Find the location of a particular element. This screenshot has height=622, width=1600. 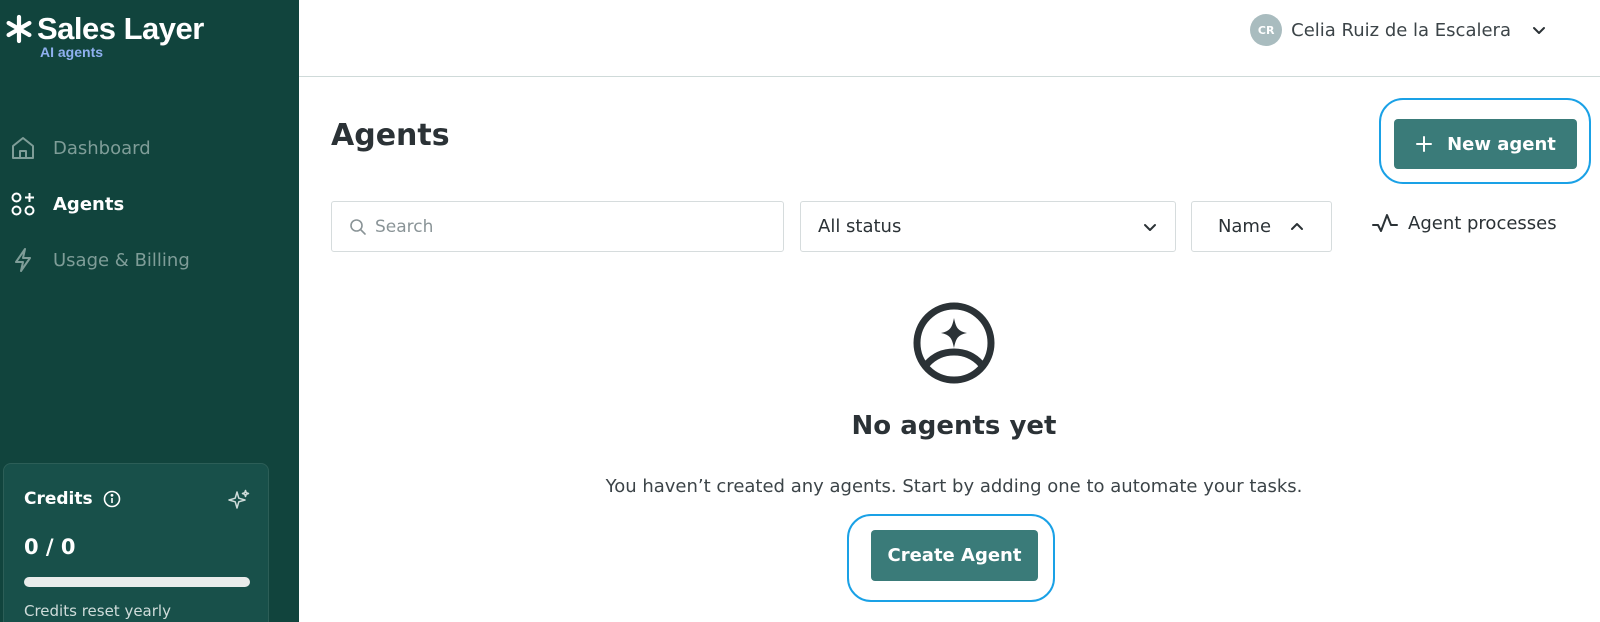

sidebar-item-dashboard: Dashboard is located at coordinates (149, 148).